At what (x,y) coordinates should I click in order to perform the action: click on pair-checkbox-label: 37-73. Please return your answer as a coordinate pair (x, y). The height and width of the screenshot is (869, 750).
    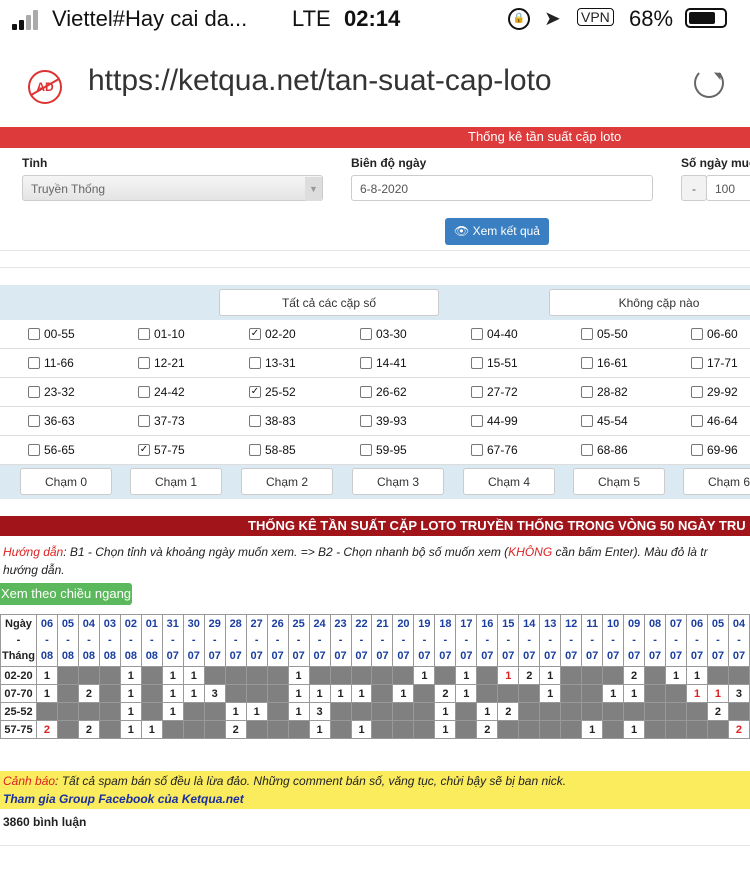
    Looking at the image, I should click on (169, 421).